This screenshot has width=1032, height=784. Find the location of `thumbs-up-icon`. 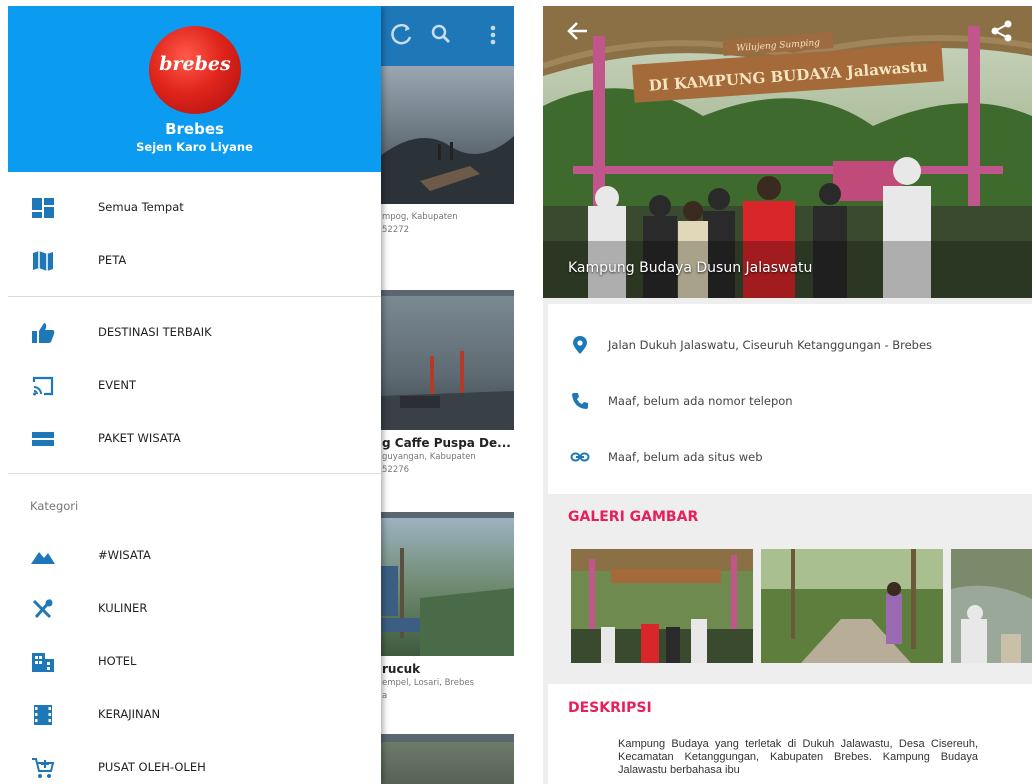

thumbs-up-icon is located at coordinates (43, 333).